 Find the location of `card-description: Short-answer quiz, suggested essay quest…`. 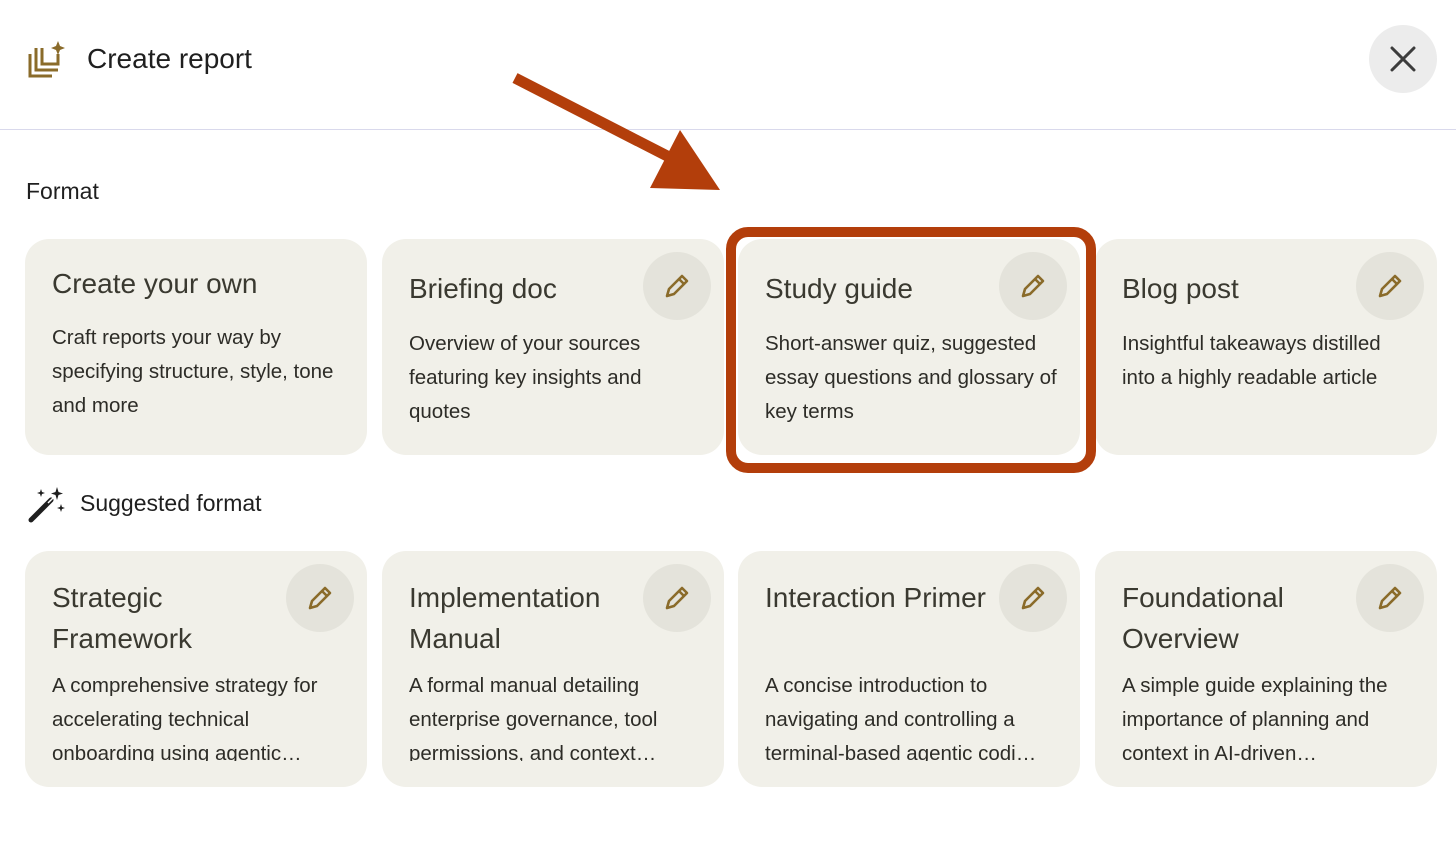

card-description: Short-answer quiz, suggested essay quest… is located at coordinates (911, 377).